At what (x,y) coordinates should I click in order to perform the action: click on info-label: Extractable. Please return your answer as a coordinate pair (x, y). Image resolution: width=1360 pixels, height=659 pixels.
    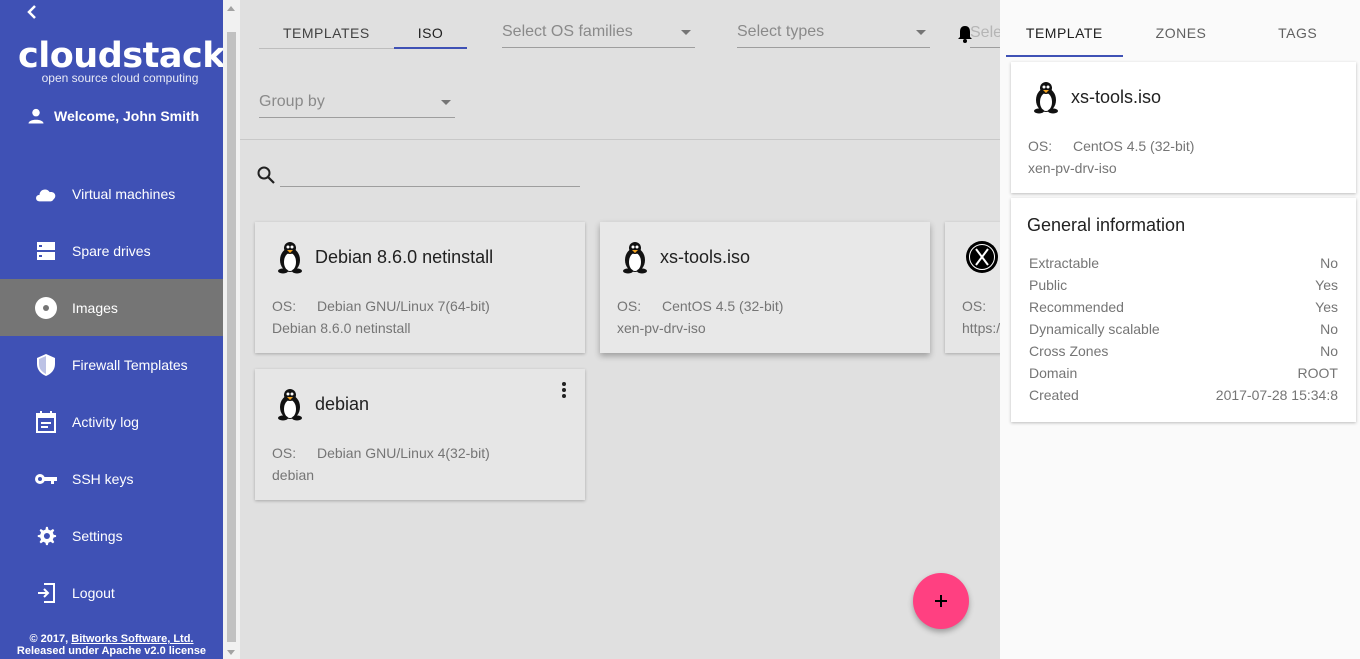
    Looking at the image, I should click on (1064, 263).